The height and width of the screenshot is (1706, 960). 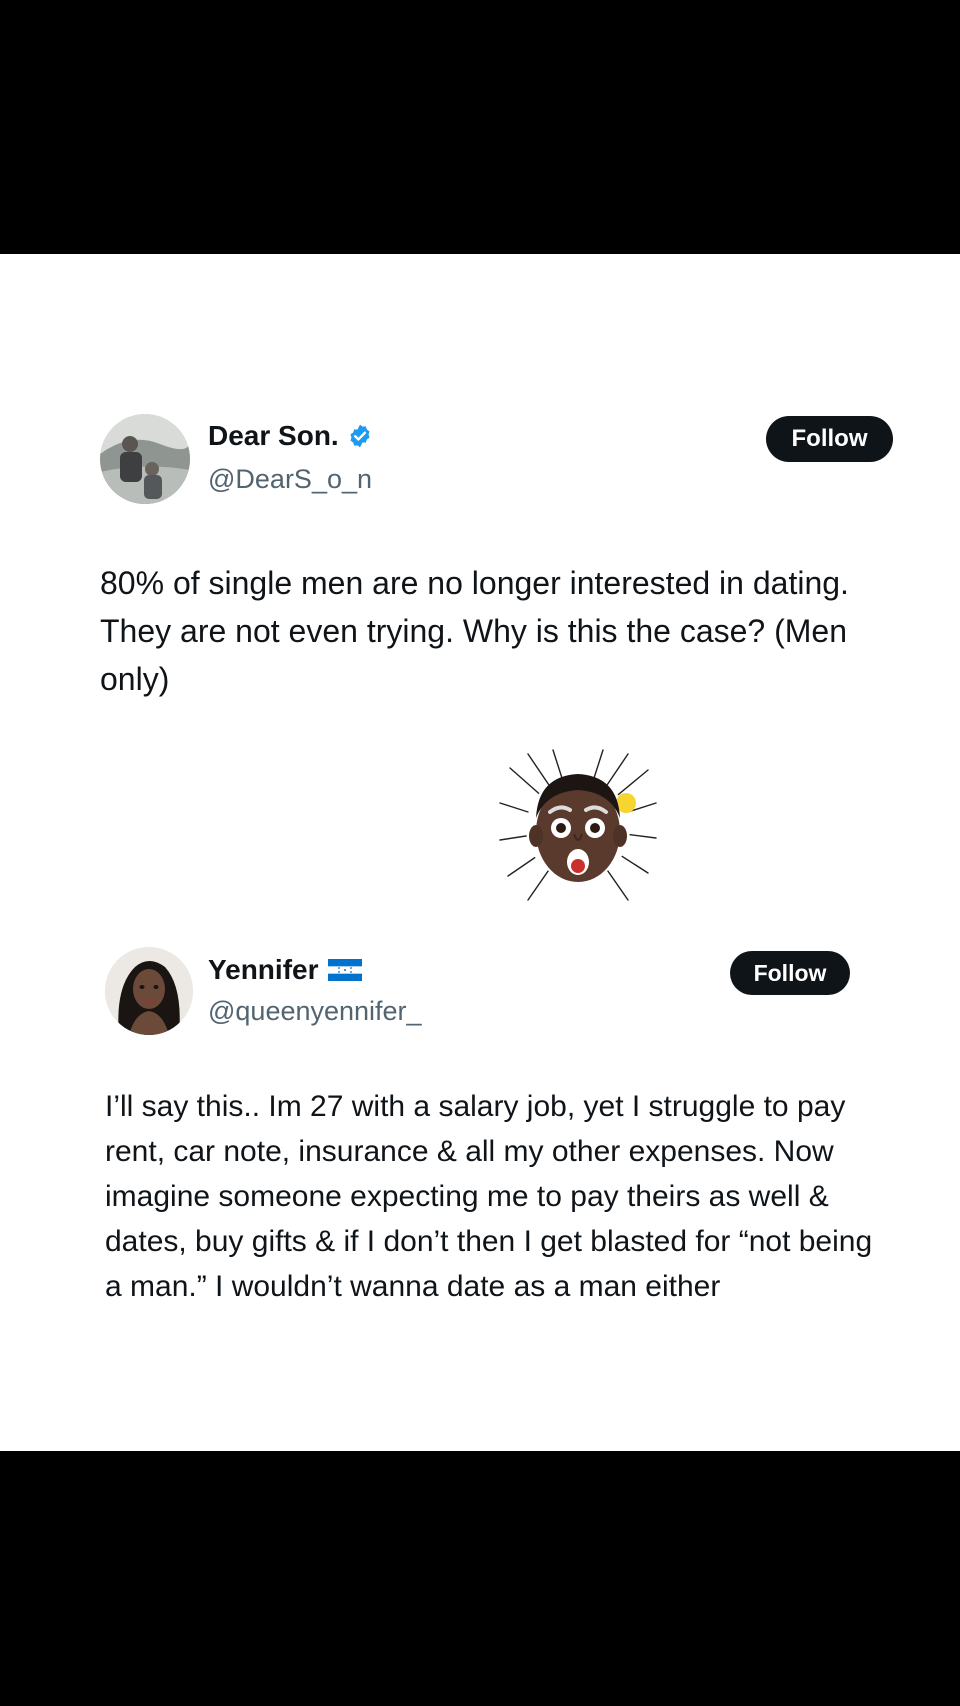 What do you see at coordinates (829, 439) in the screenshot?
I see `tweet1-follow-button: Follow` at bounding box center [829, 439].